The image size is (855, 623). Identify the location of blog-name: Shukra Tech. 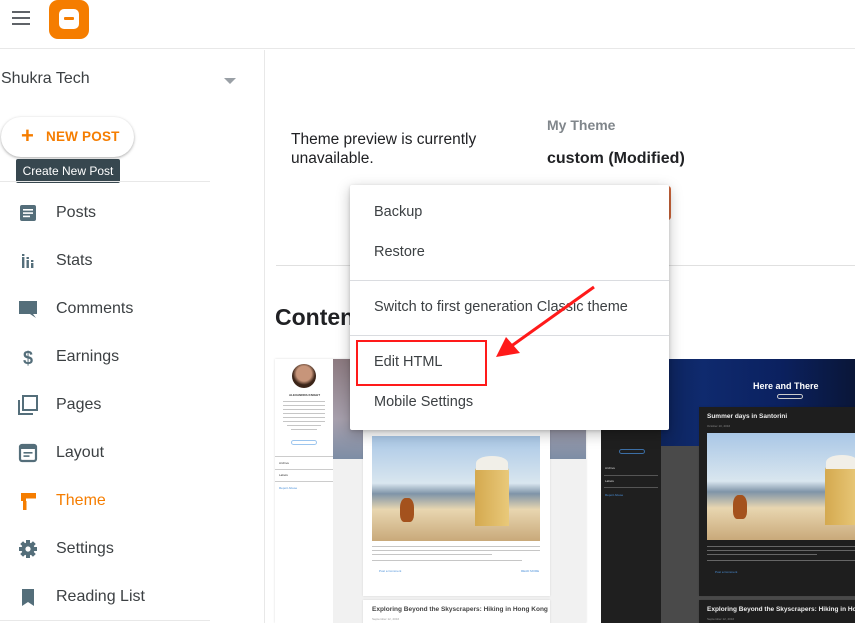
(45, 78).